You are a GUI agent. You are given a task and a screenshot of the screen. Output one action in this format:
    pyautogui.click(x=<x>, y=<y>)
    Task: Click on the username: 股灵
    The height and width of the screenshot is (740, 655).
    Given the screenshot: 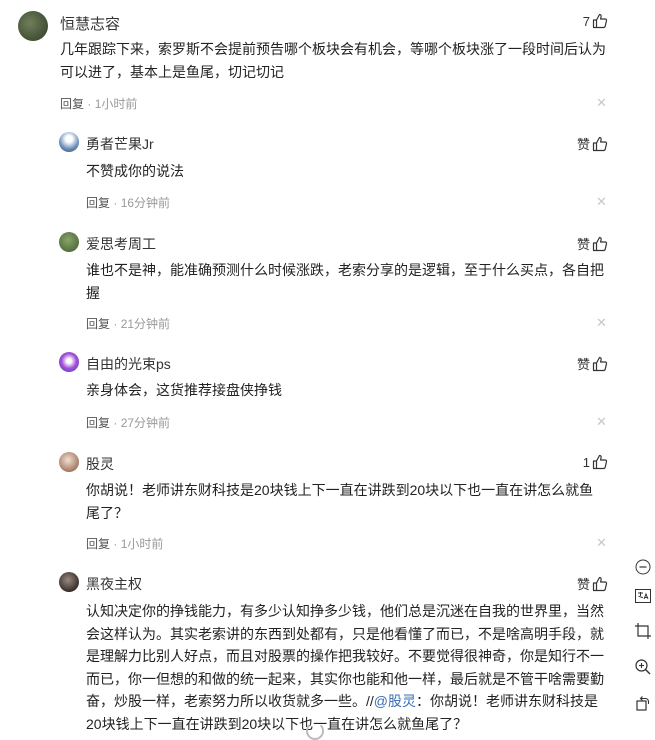 What is the action you would take?
    pyautogui.click(x=100, y=464)
    